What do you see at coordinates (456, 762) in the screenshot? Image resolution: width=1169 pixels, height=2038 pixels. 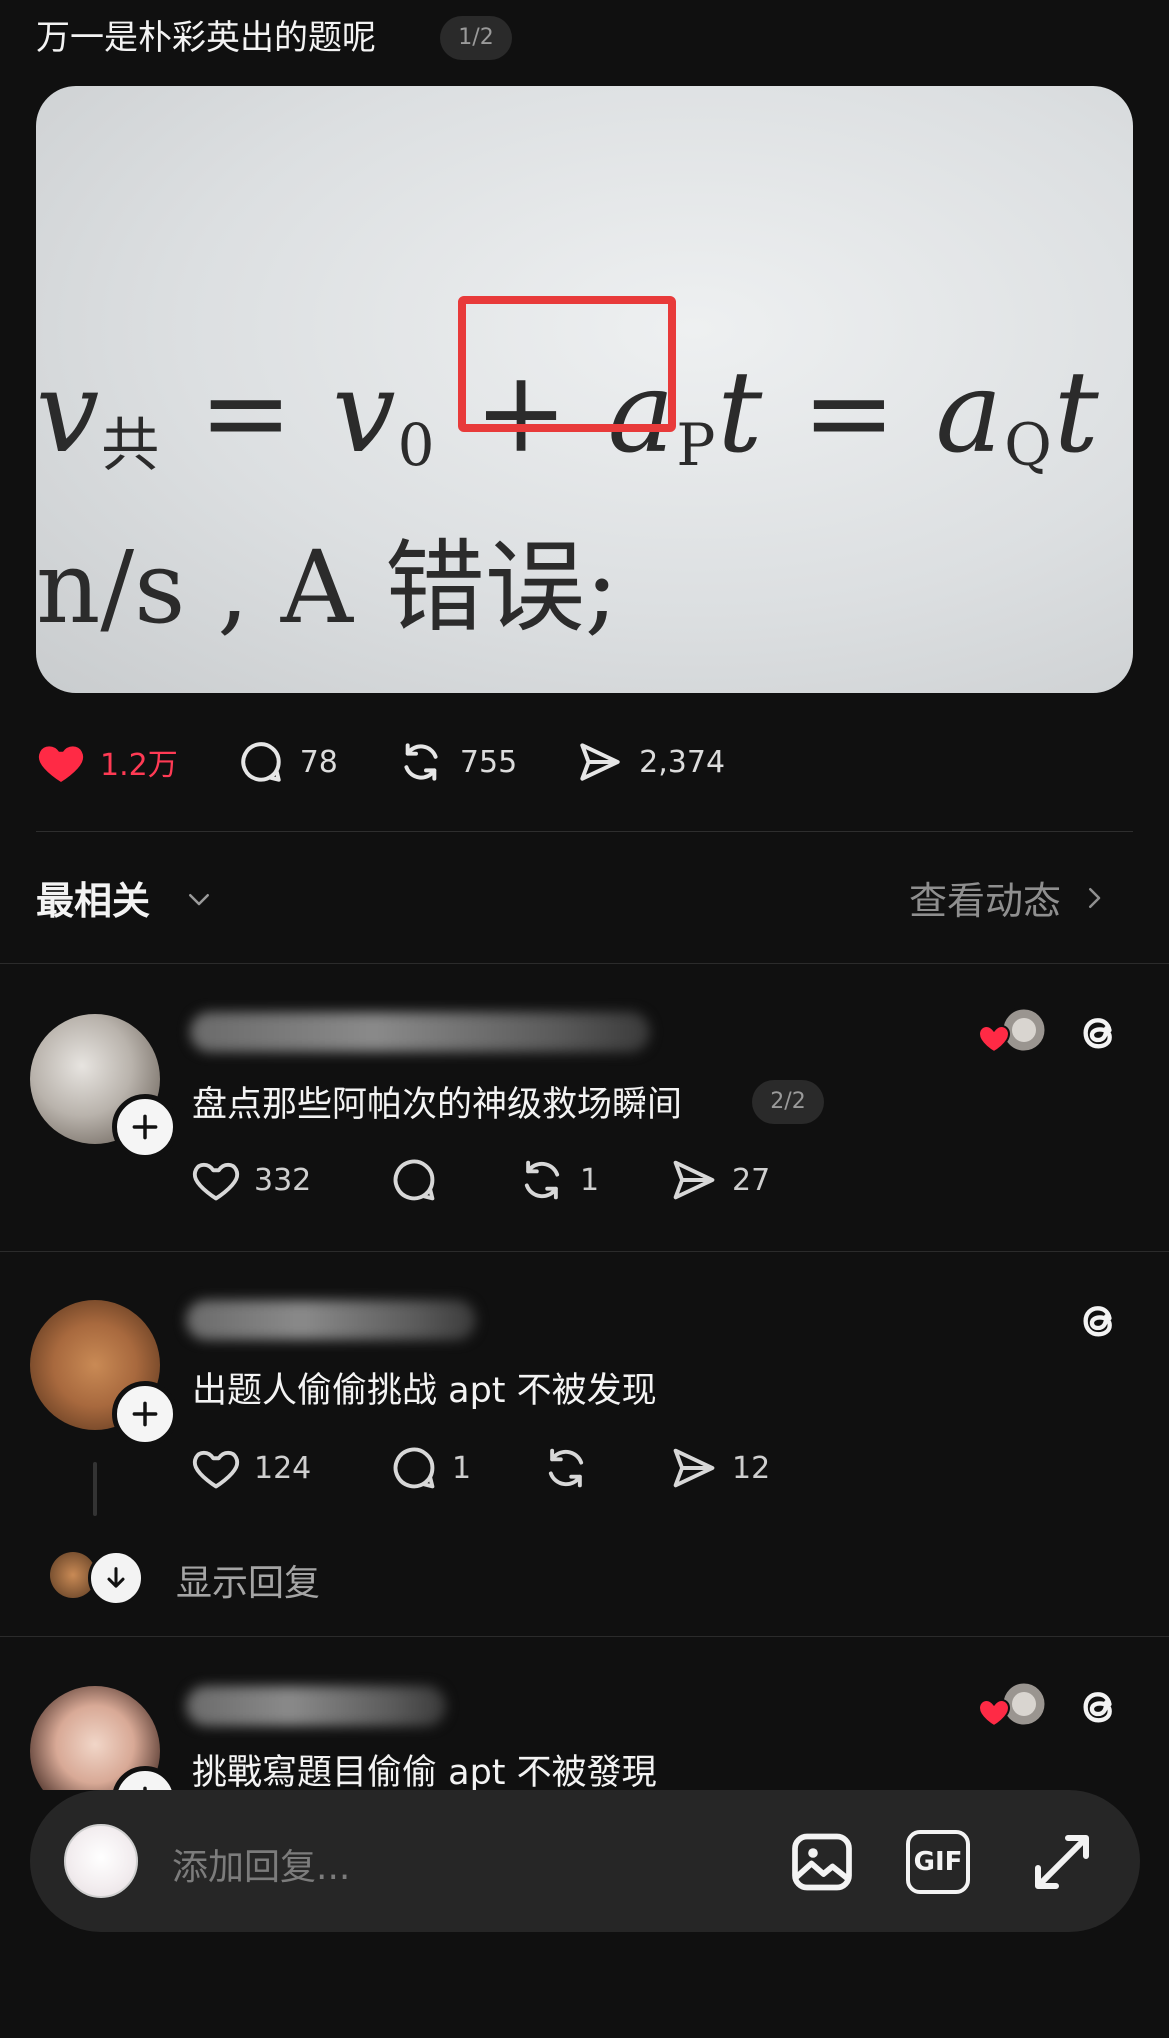 I see `repost-button: 755` at bounding box center [456, 762].